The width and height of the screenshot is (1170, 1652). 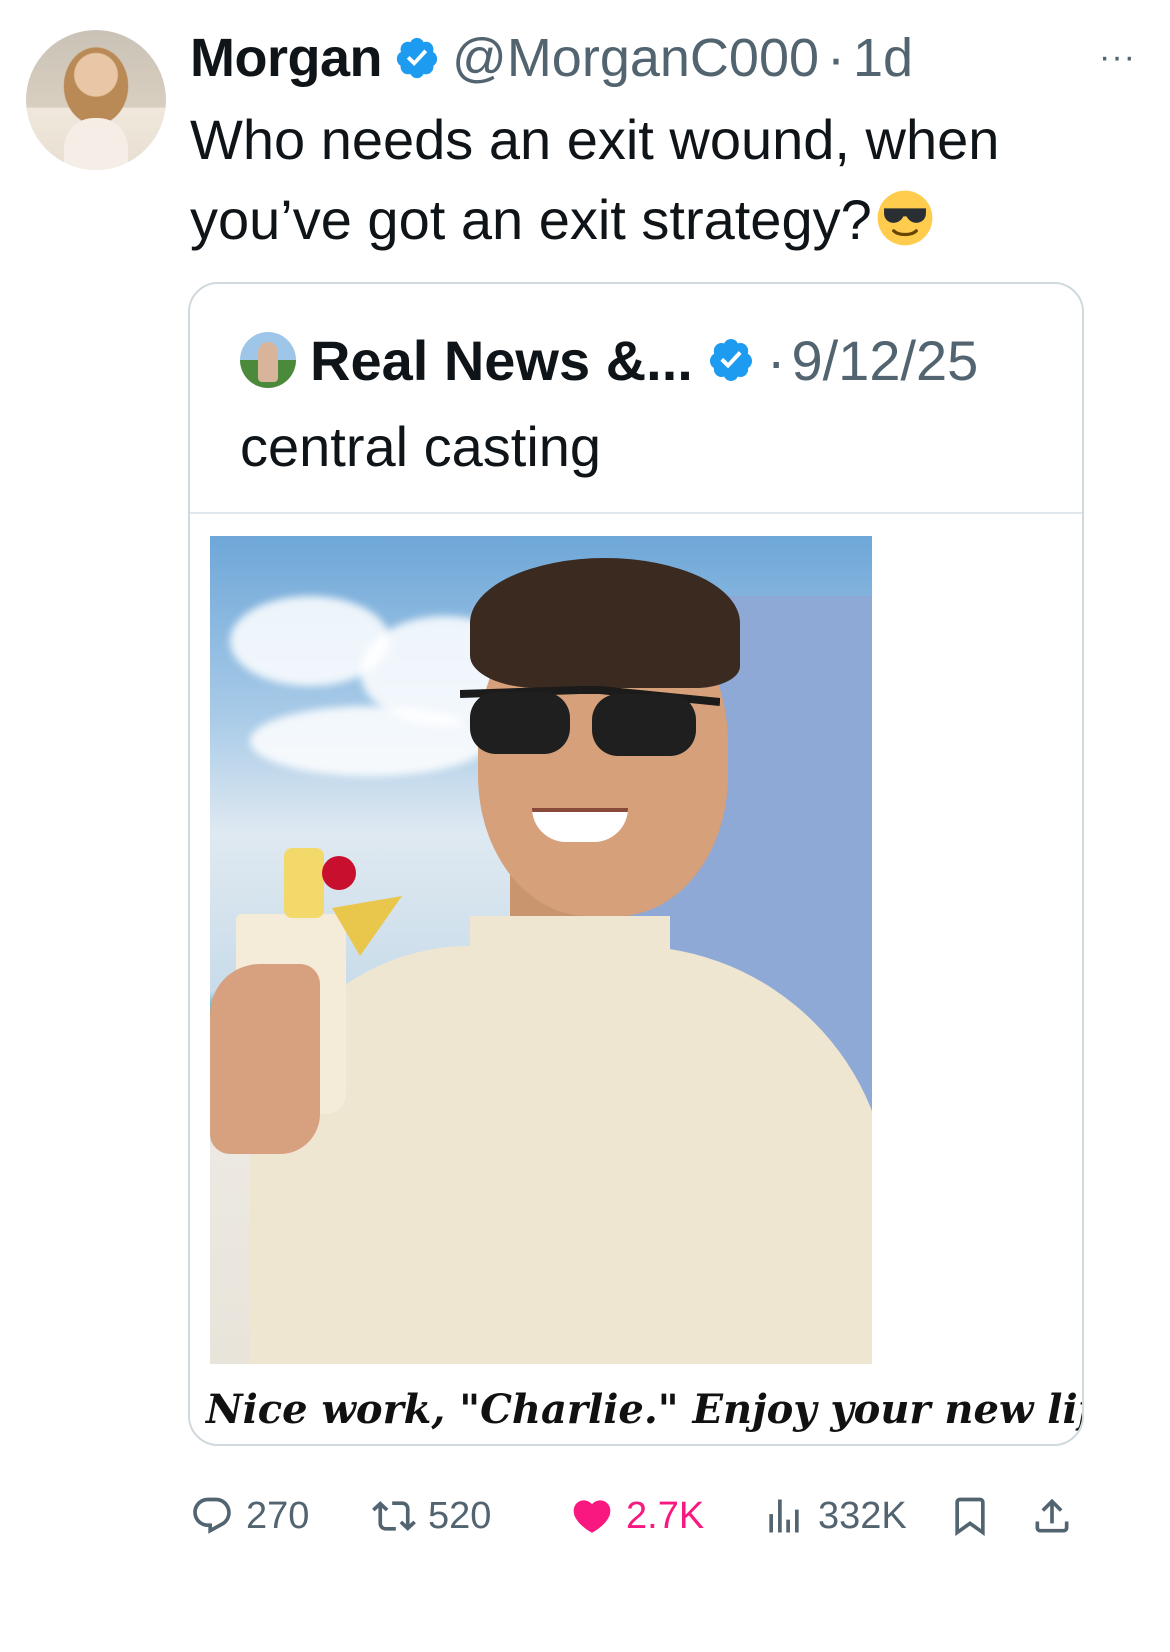 What do you see at coordinates (394, 1516) in the screenshot?
I see `repost-icon` at bounding box center [394, 1516].